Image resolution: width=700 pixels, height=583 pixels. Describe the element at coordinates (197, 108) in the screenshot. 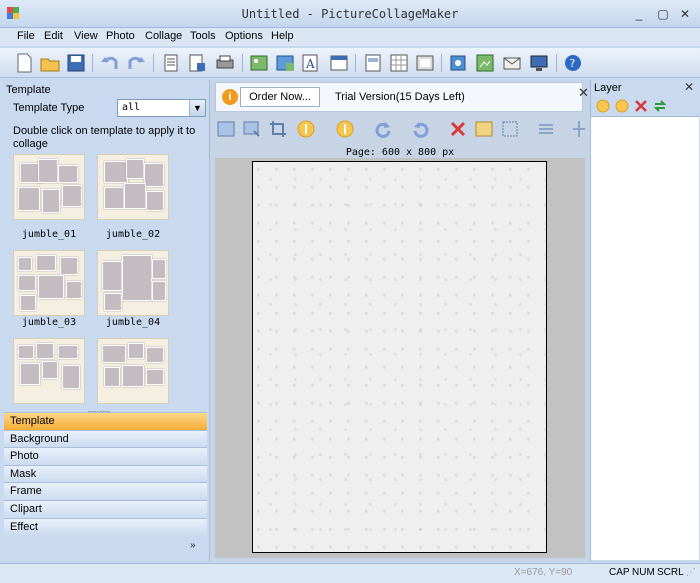

I see `chevron-down-icon: ▼` at that location.